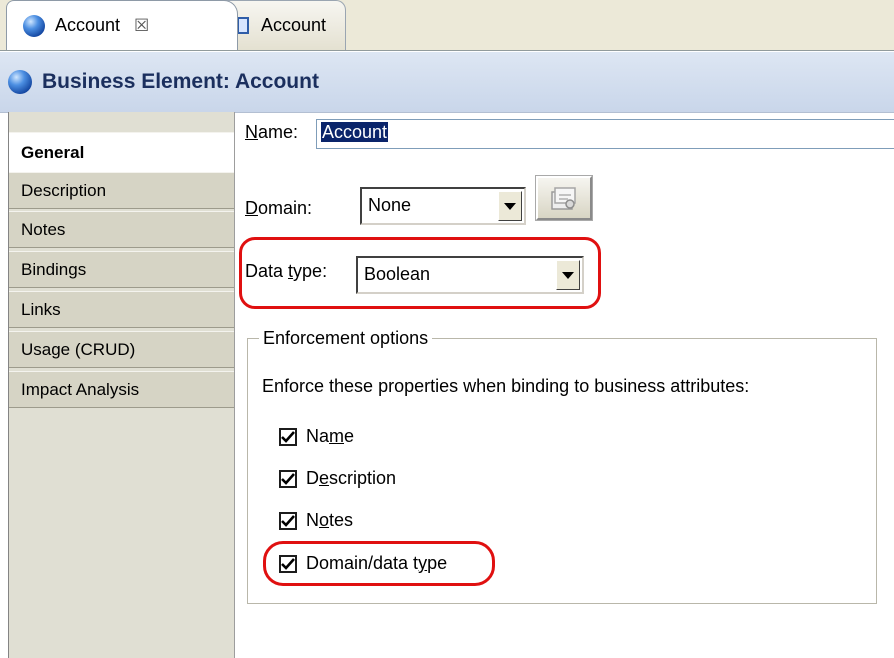  I want to click on group-title: Enforcement options, so click(346, 338).